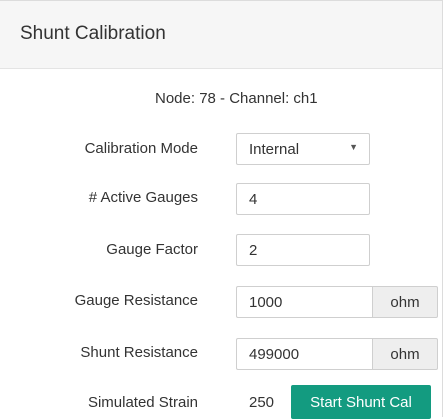 The height and width of the screenshot is (419, 443). Describe the element at coordinates (139, 352) in the screenshot. I see `shunt-resistance-label: Shunt Resistance` at that location.